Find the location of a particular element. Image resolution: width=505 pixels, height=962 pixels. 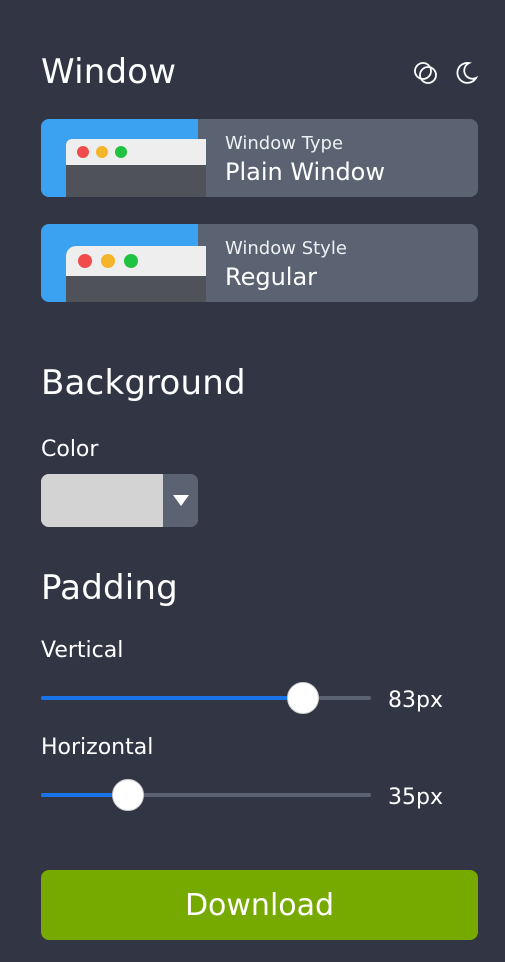

window-type-card: Window Type Plain Window is located at coordinates (259, 158).